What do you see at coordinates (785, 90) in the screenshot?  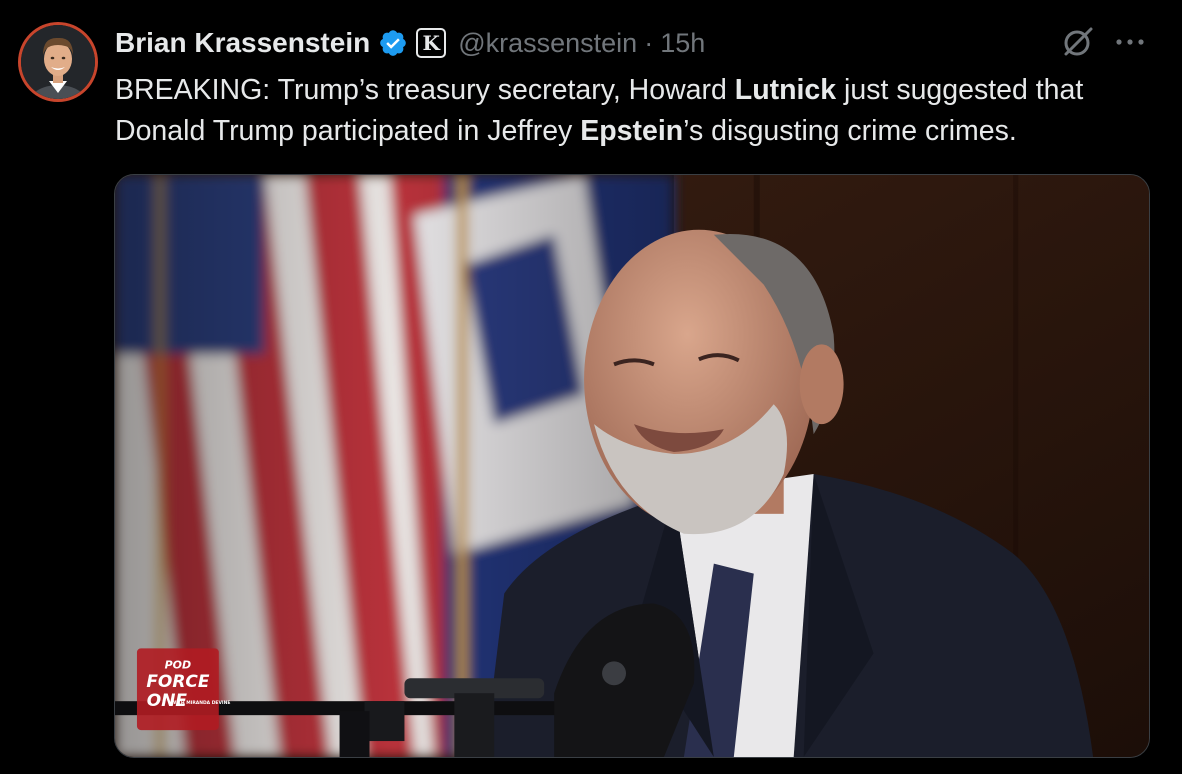 I see `tweet-text-part-bold: Lutnick` at bounding box center [785, 90].